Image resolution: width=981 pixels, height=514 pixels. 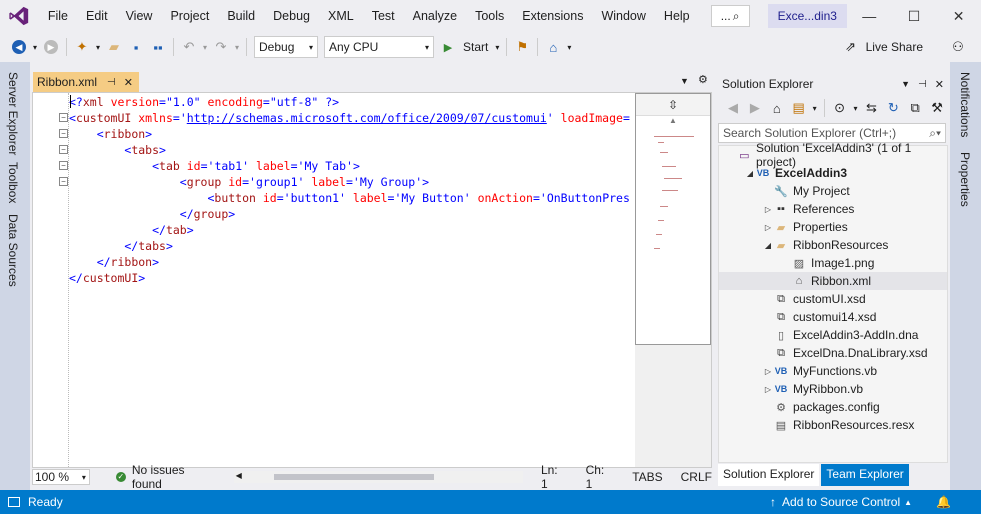 I want to click on tree-item: ▭ Solution 'ExcelAddin3' (1 of 1 project), so click(x=833, y=155).